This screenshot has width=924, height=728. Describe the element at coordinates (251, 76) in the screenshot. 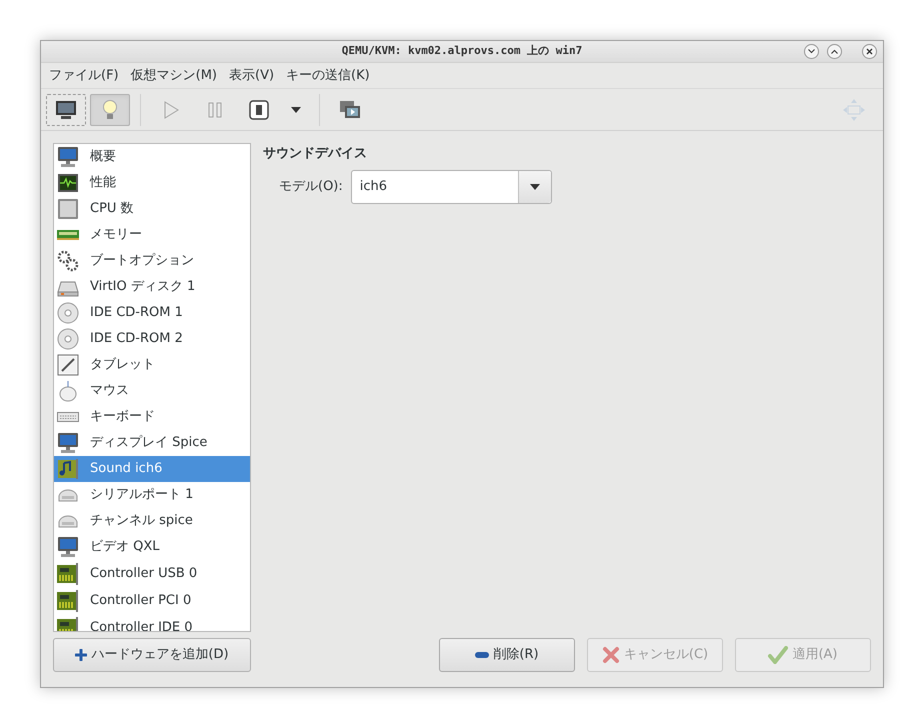

I see `menu-item: 表示(V)` at that location.